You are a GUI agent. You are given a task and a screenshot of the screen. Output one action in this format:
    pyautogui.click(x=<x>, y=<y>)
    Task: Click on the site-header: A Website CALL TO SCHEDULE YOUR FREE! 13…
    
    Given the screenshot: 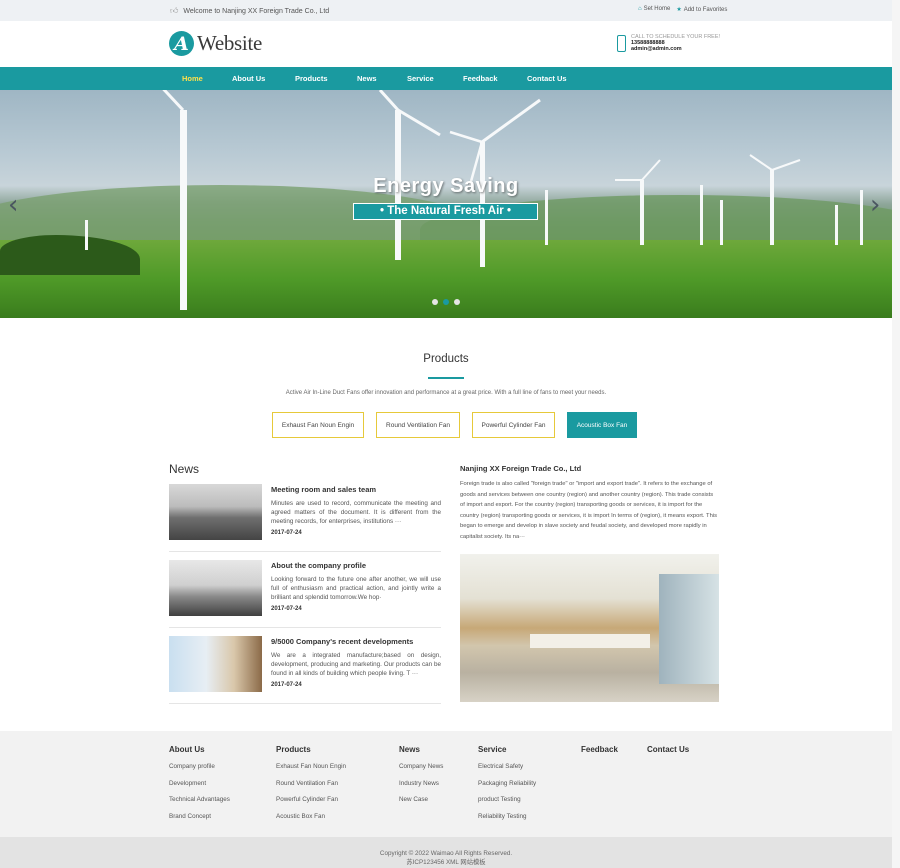 What is the action you would take?
    pyautogui.click(x=446, y=44)
    